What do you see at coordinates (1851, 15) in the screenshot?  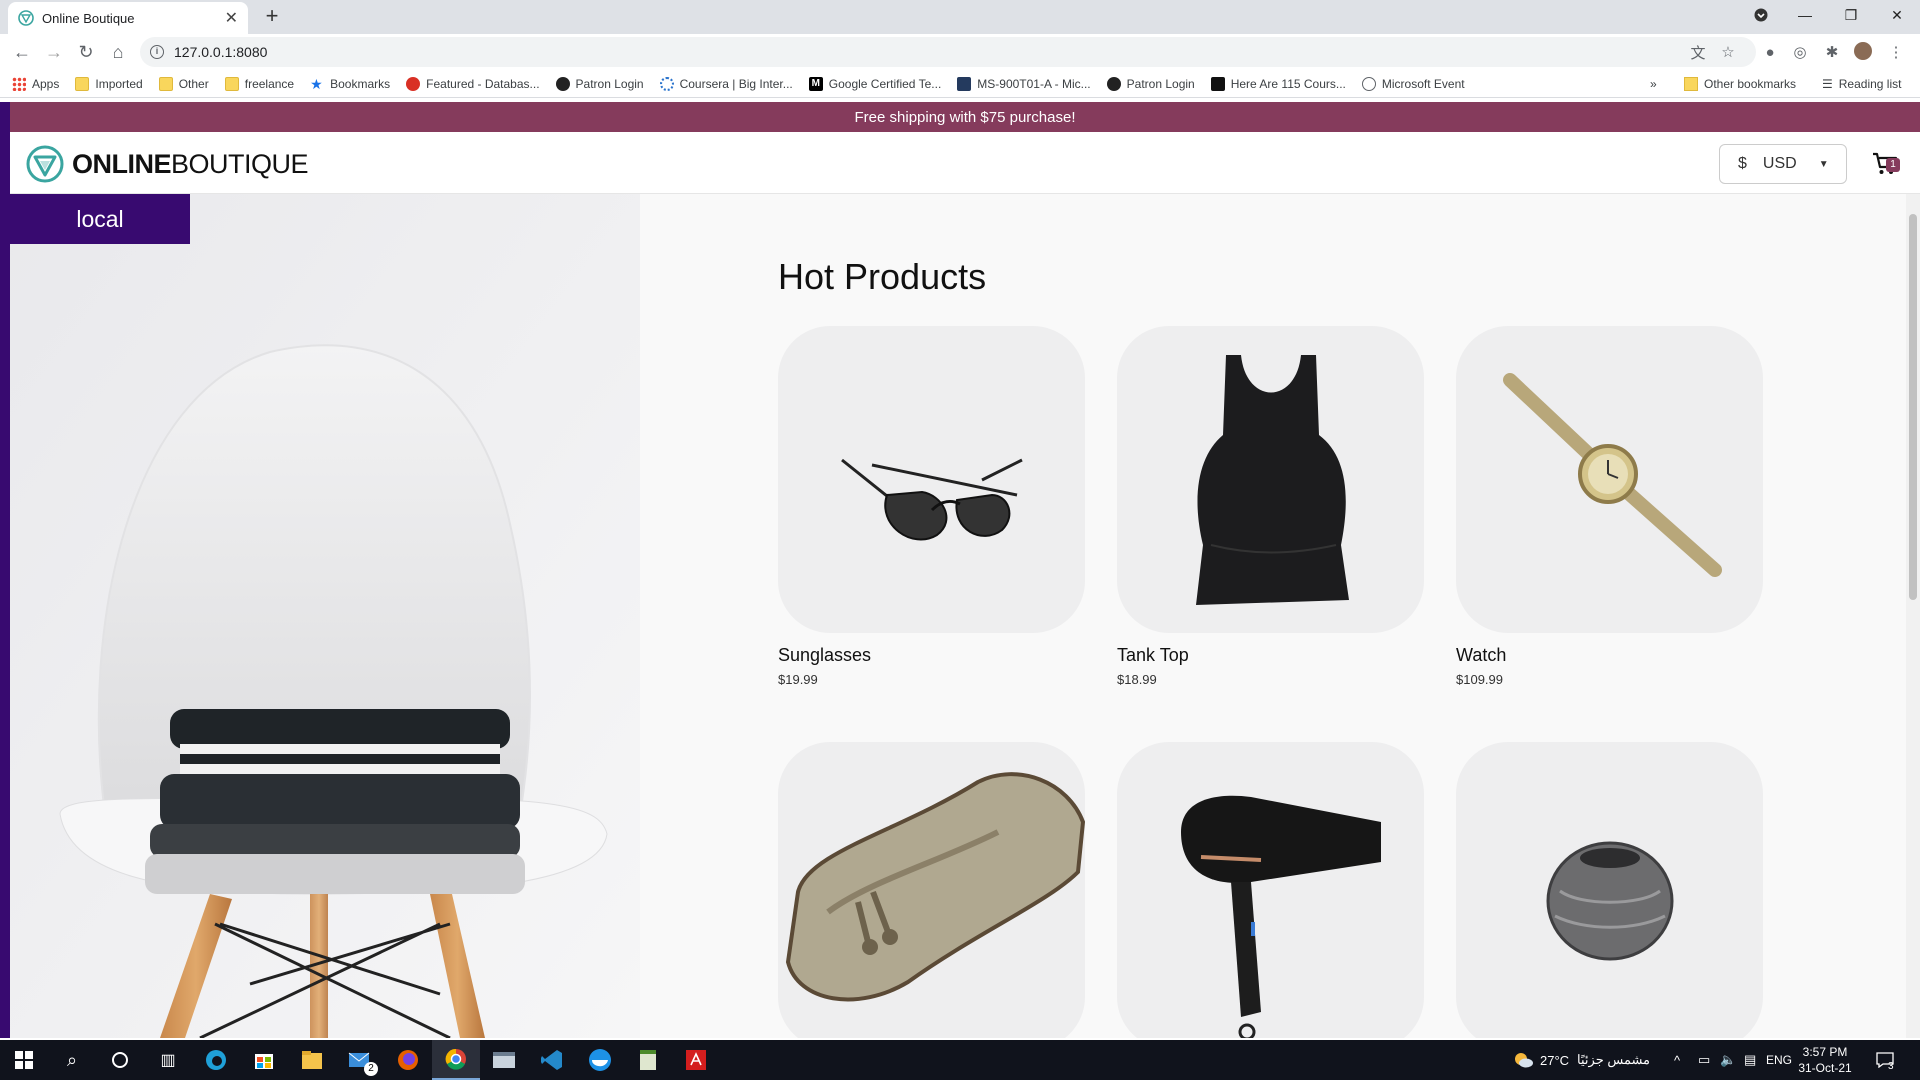 I see `restore-icon: ❐` at bounding box center [1851, 15].